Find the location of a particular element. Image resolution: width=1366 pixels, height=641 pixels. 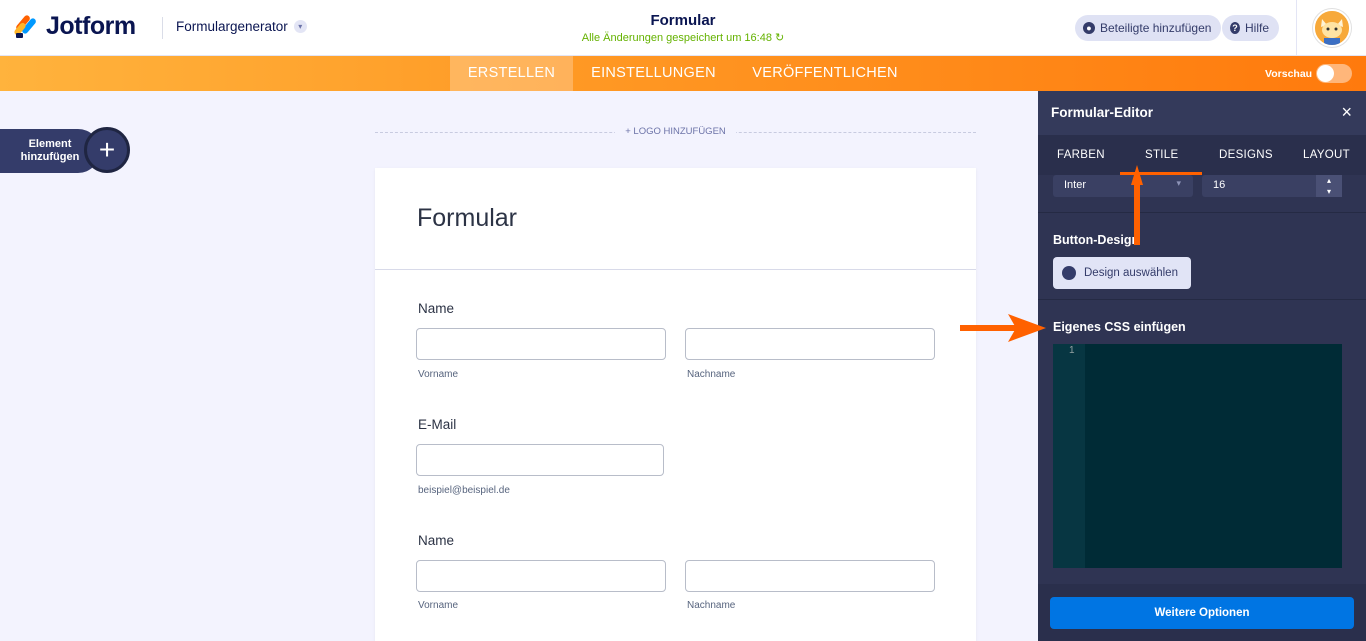

last-name-sublabel: Nachname is located at coordinates (711, 374).